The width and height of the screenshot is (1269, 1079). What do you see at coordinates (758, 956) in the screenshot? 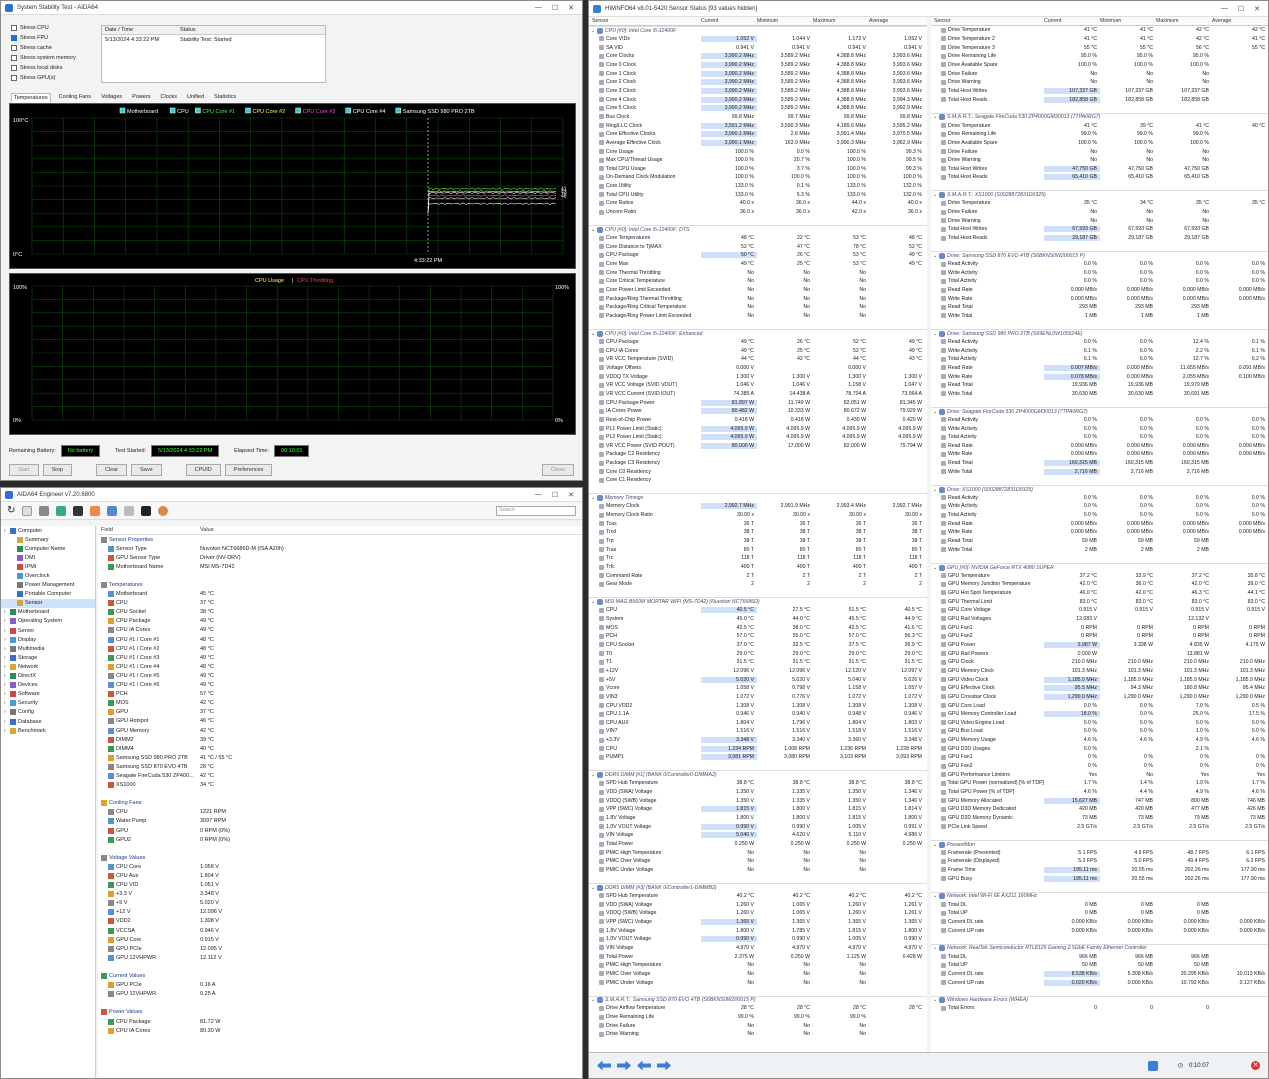
I see `sensor-row: Total Power 2.375 W 0.250 W 1.125 W 0.428 W` at bounding box center [758, 956].